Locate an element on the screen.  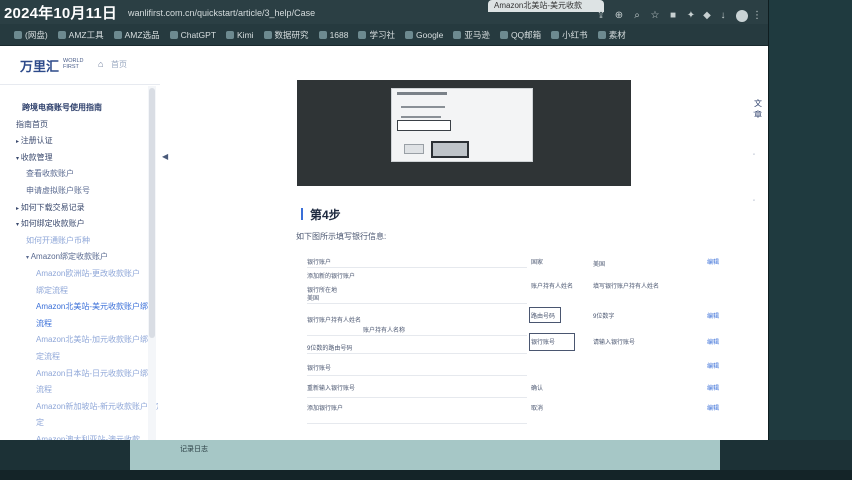
menu-icon: ⋮ is located at coordinates (757, 16).